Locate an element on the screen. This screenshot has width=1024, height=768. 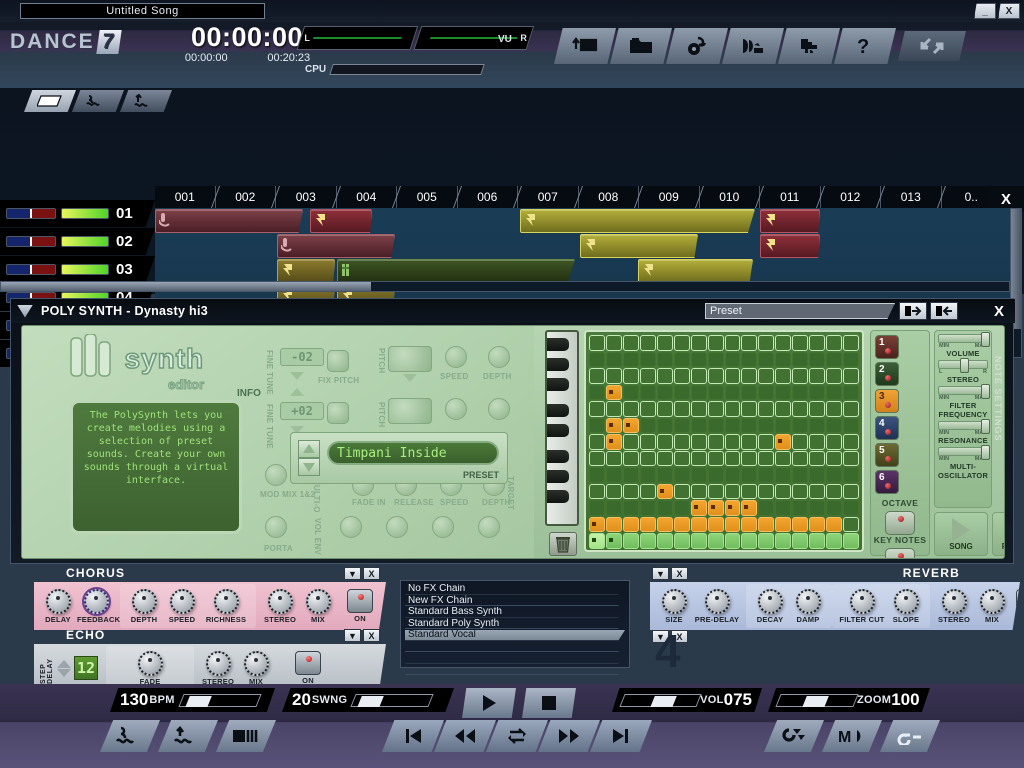
echo-mix-control: MIX is located at coordinates (256, 668).